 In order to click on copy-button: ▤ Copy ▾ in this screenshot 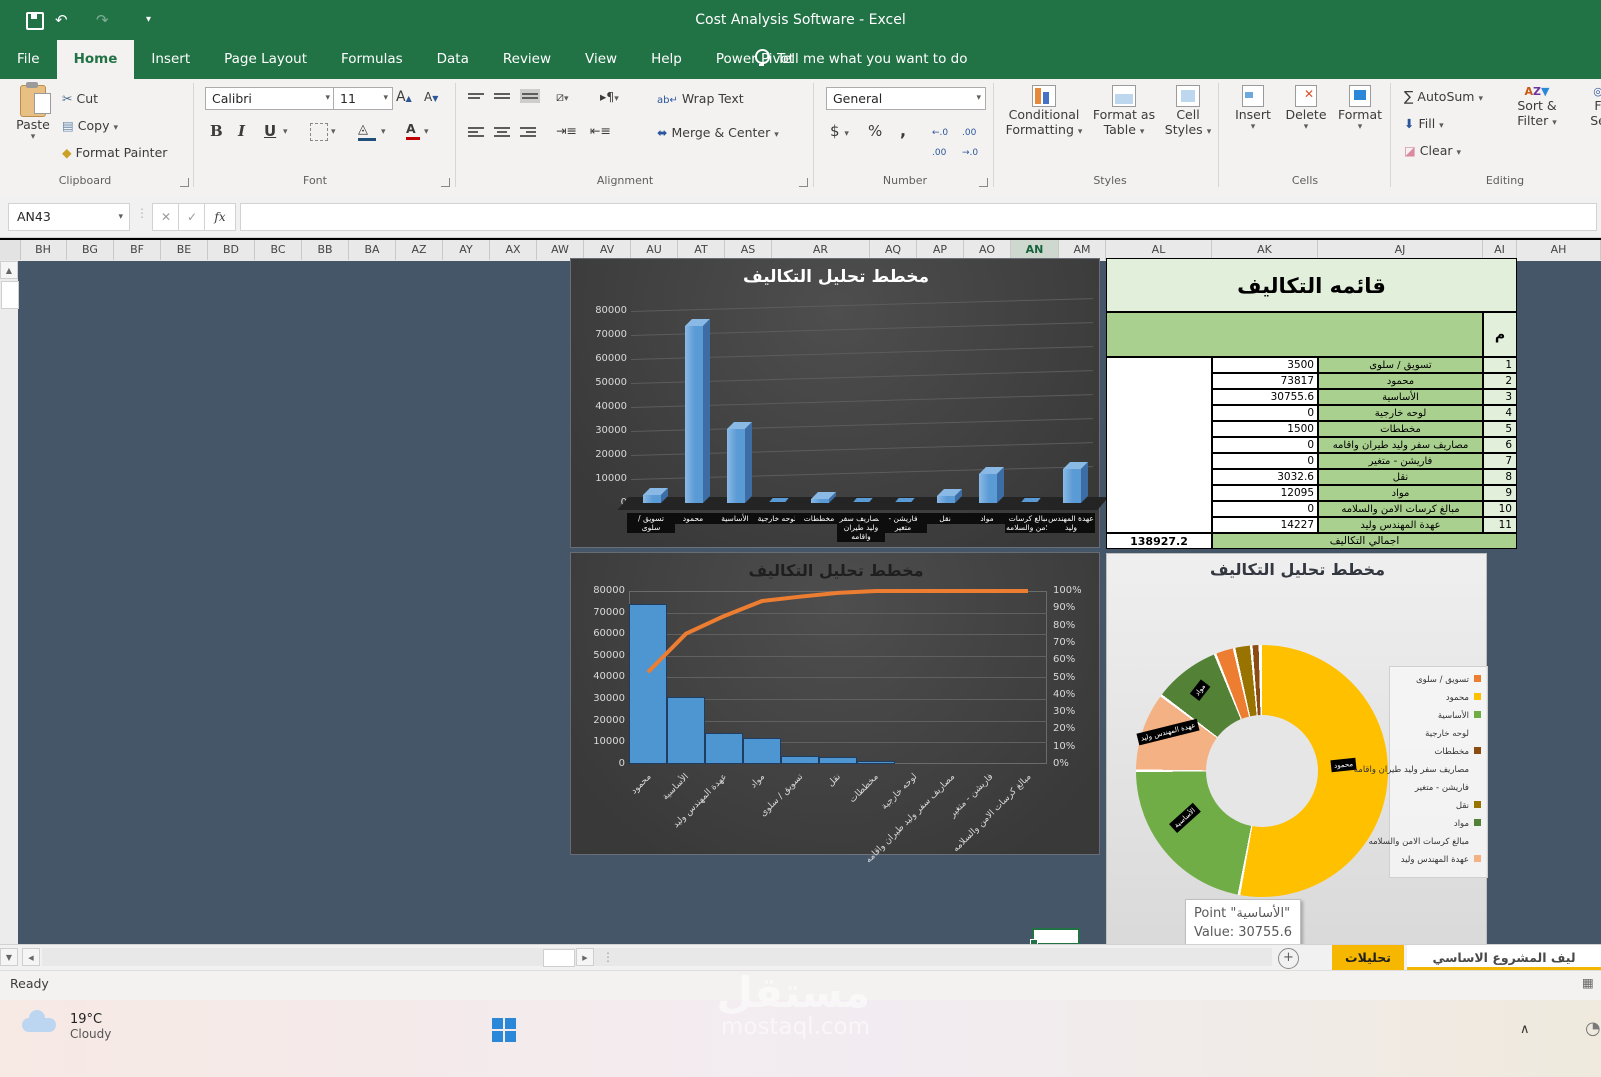, I will do `click(90, 127)`.